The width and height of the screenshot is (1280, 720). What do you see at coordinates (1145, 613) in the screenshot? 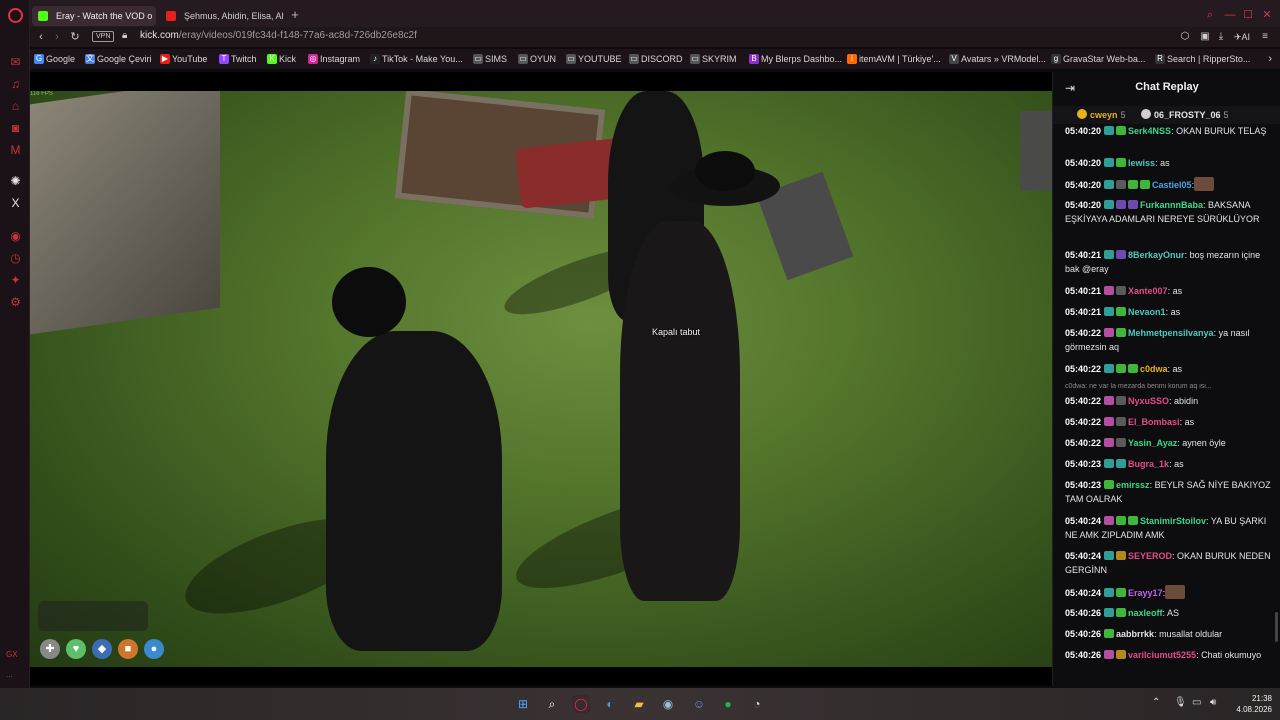
I see `message-username: naxleoff` at bounding box center [1145, 613].